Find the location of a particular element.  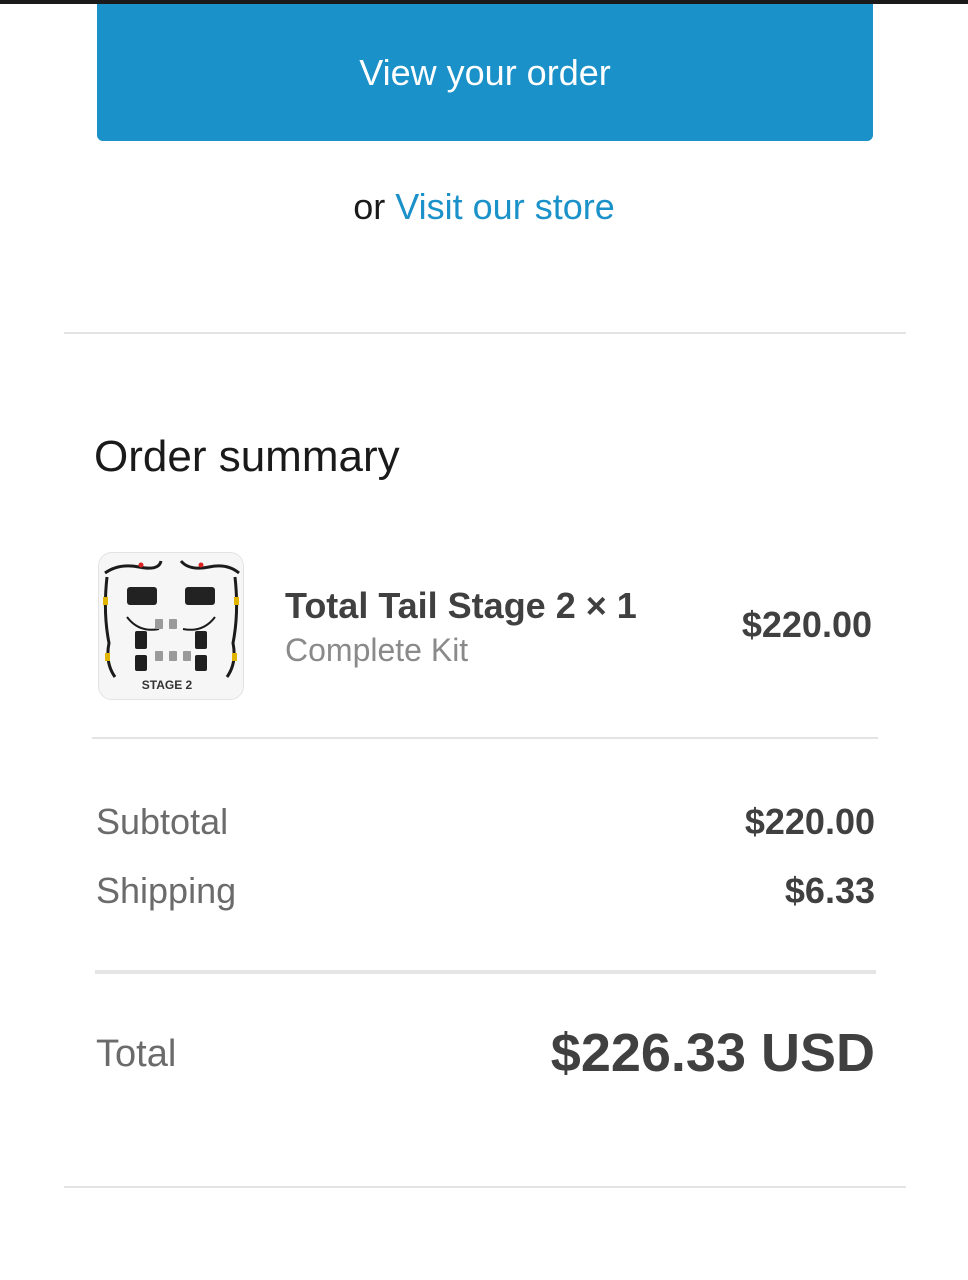

totals-divider is located at coordinates (485, 972).